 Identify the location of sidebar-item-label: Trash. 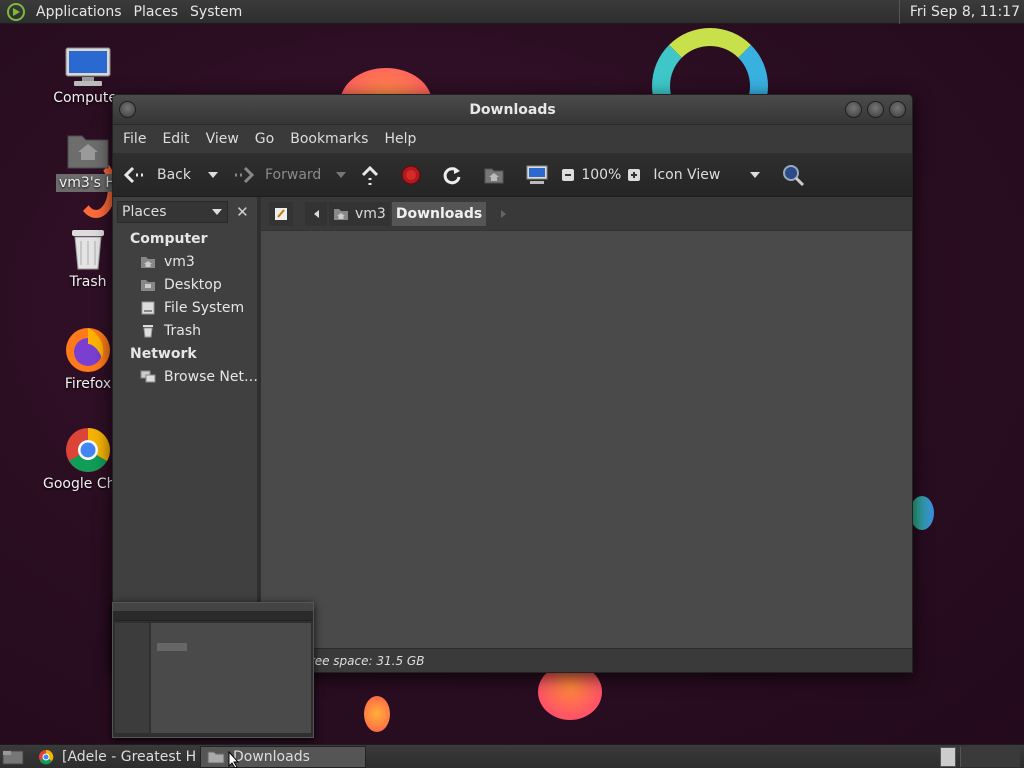
(182, 330).